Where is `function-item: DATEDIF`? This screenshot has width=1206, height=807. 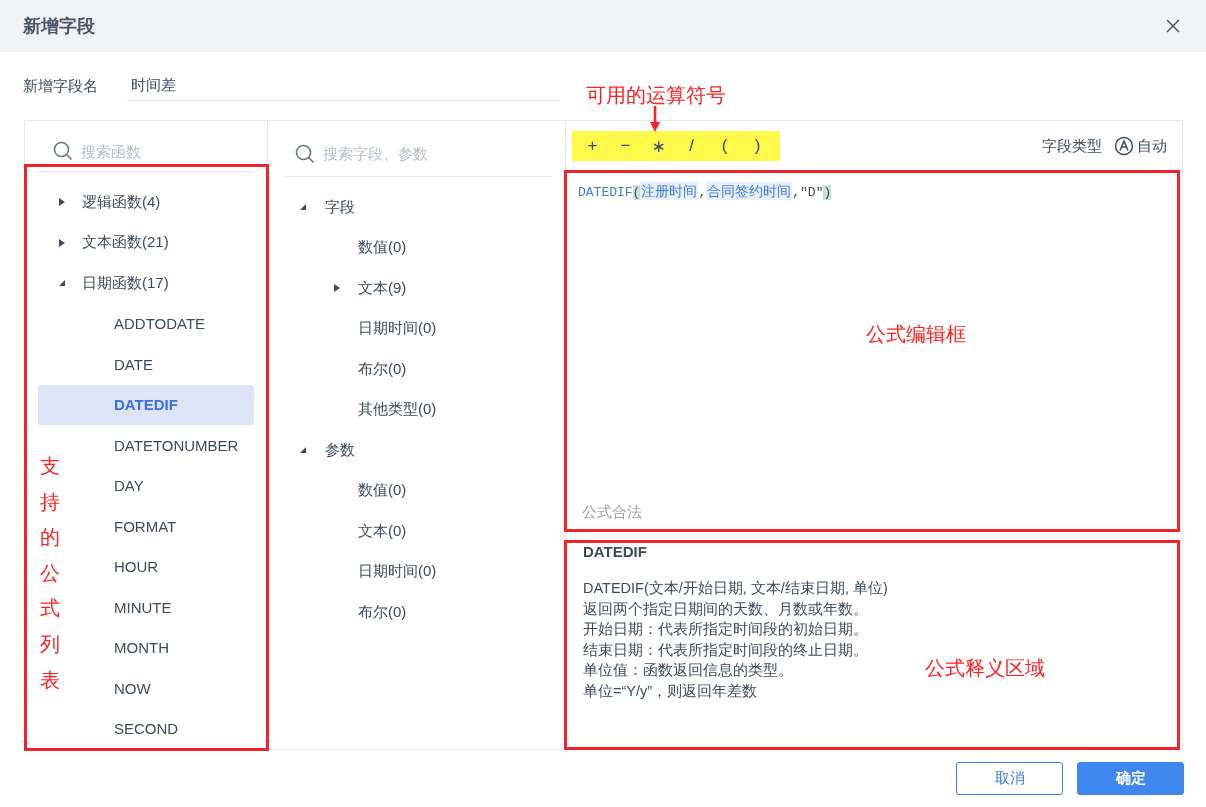 function-item: DATEDIF is located at coordinates (146, 404).